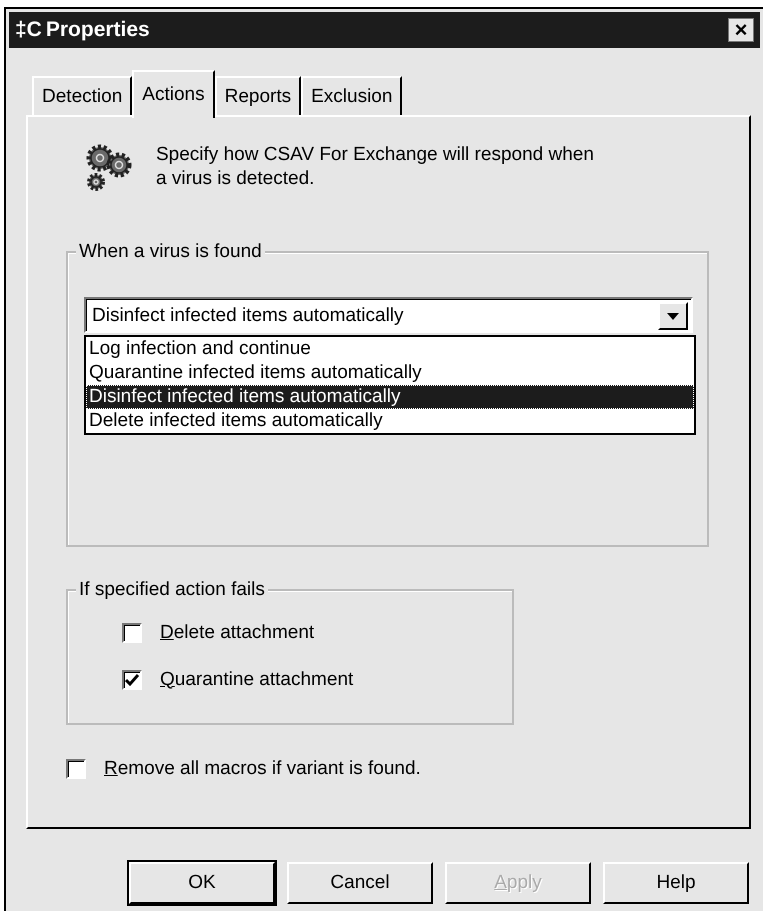 Image resolution: width=763 pixels, height=911 pixels. Describe the element at coordinates (258, 96) in the screenshot. I see `tab: Reports` at that location.